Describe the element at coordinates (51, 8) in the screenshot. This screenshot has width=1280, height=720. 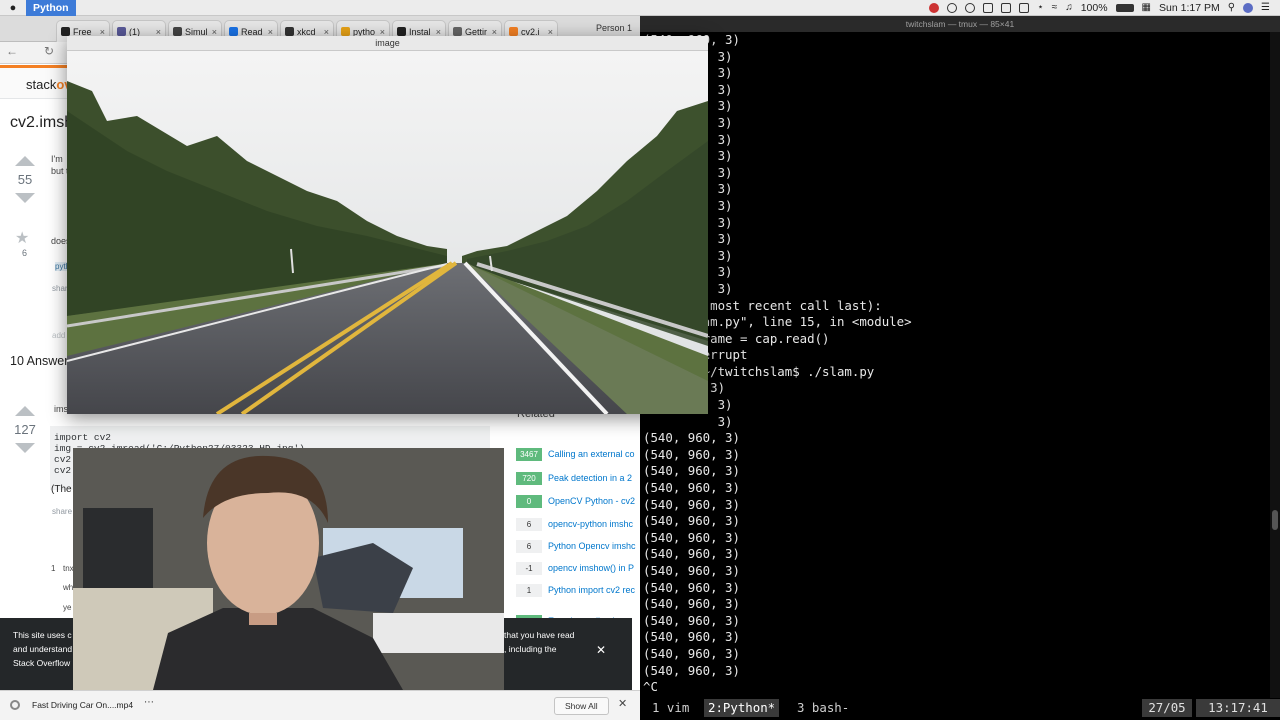
I see `active-app-menu: Python` at that location.